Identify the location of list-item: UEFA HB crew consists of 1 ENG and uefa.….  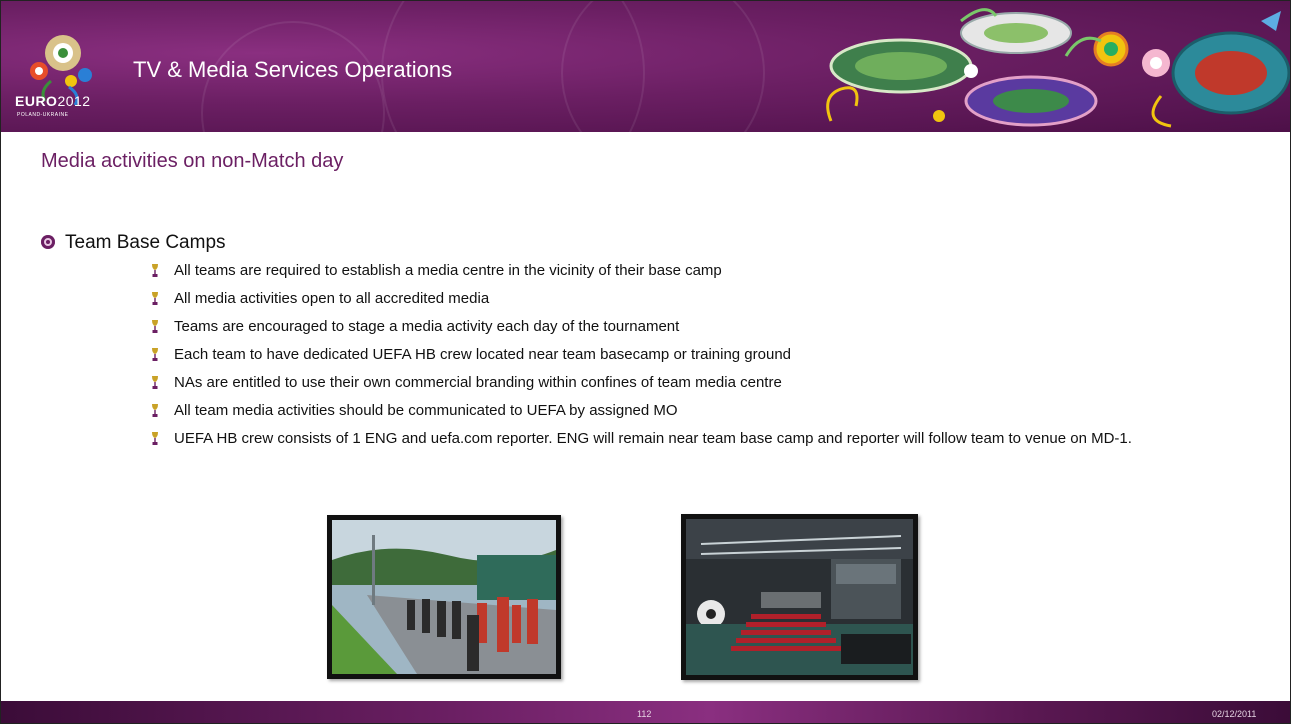
(651, 438).